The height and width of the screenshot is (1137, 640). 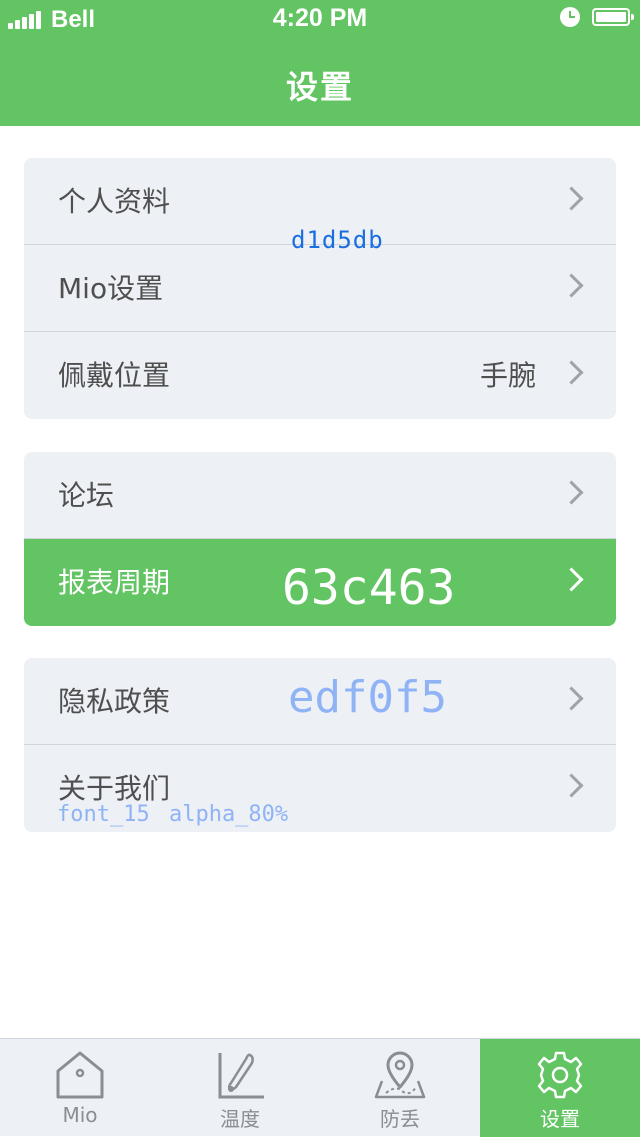 I want to click on house-icon, so click(x=80, y=1075).